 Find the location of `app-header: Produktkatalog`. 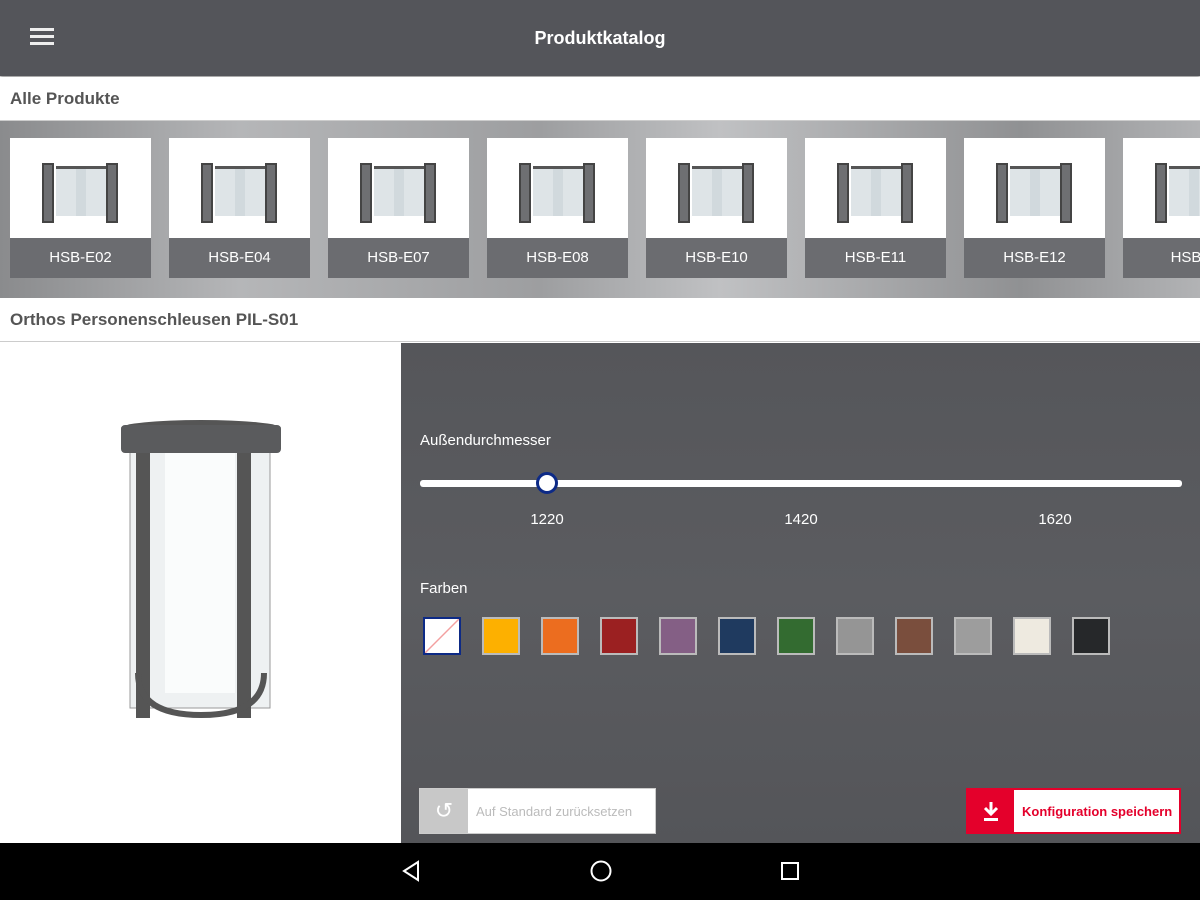

app-header: Produktkatalog is located at coordinates (600, 38).